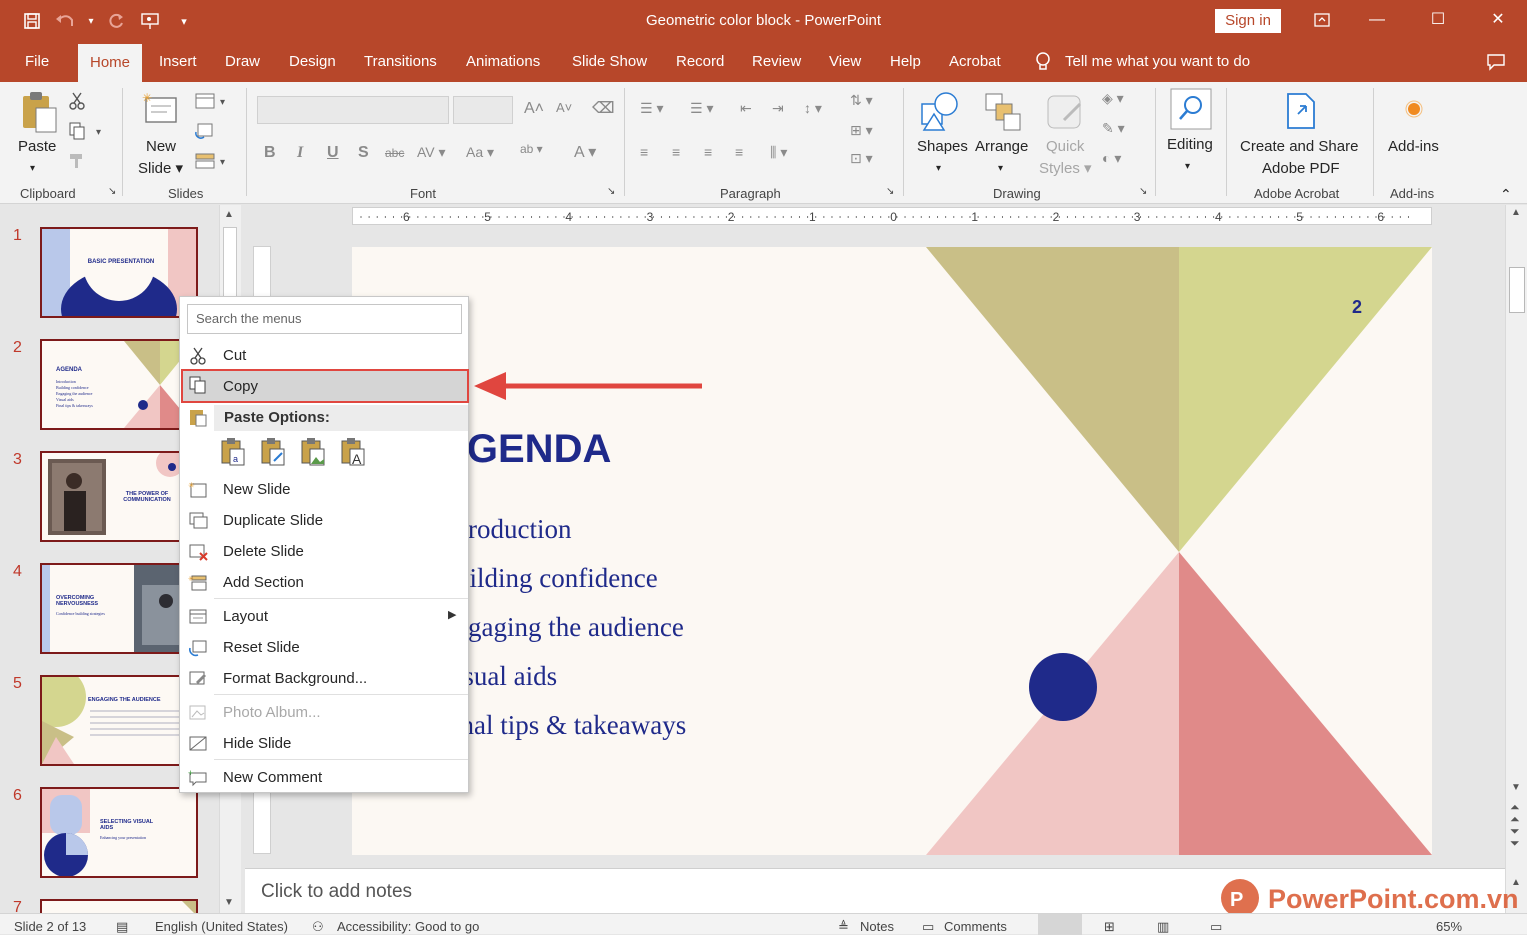  What do you see at coordinates (234, 452) in the screenshot?
I see `paste-use-destination-theme-icon: a` at bounding box center [234, 452].